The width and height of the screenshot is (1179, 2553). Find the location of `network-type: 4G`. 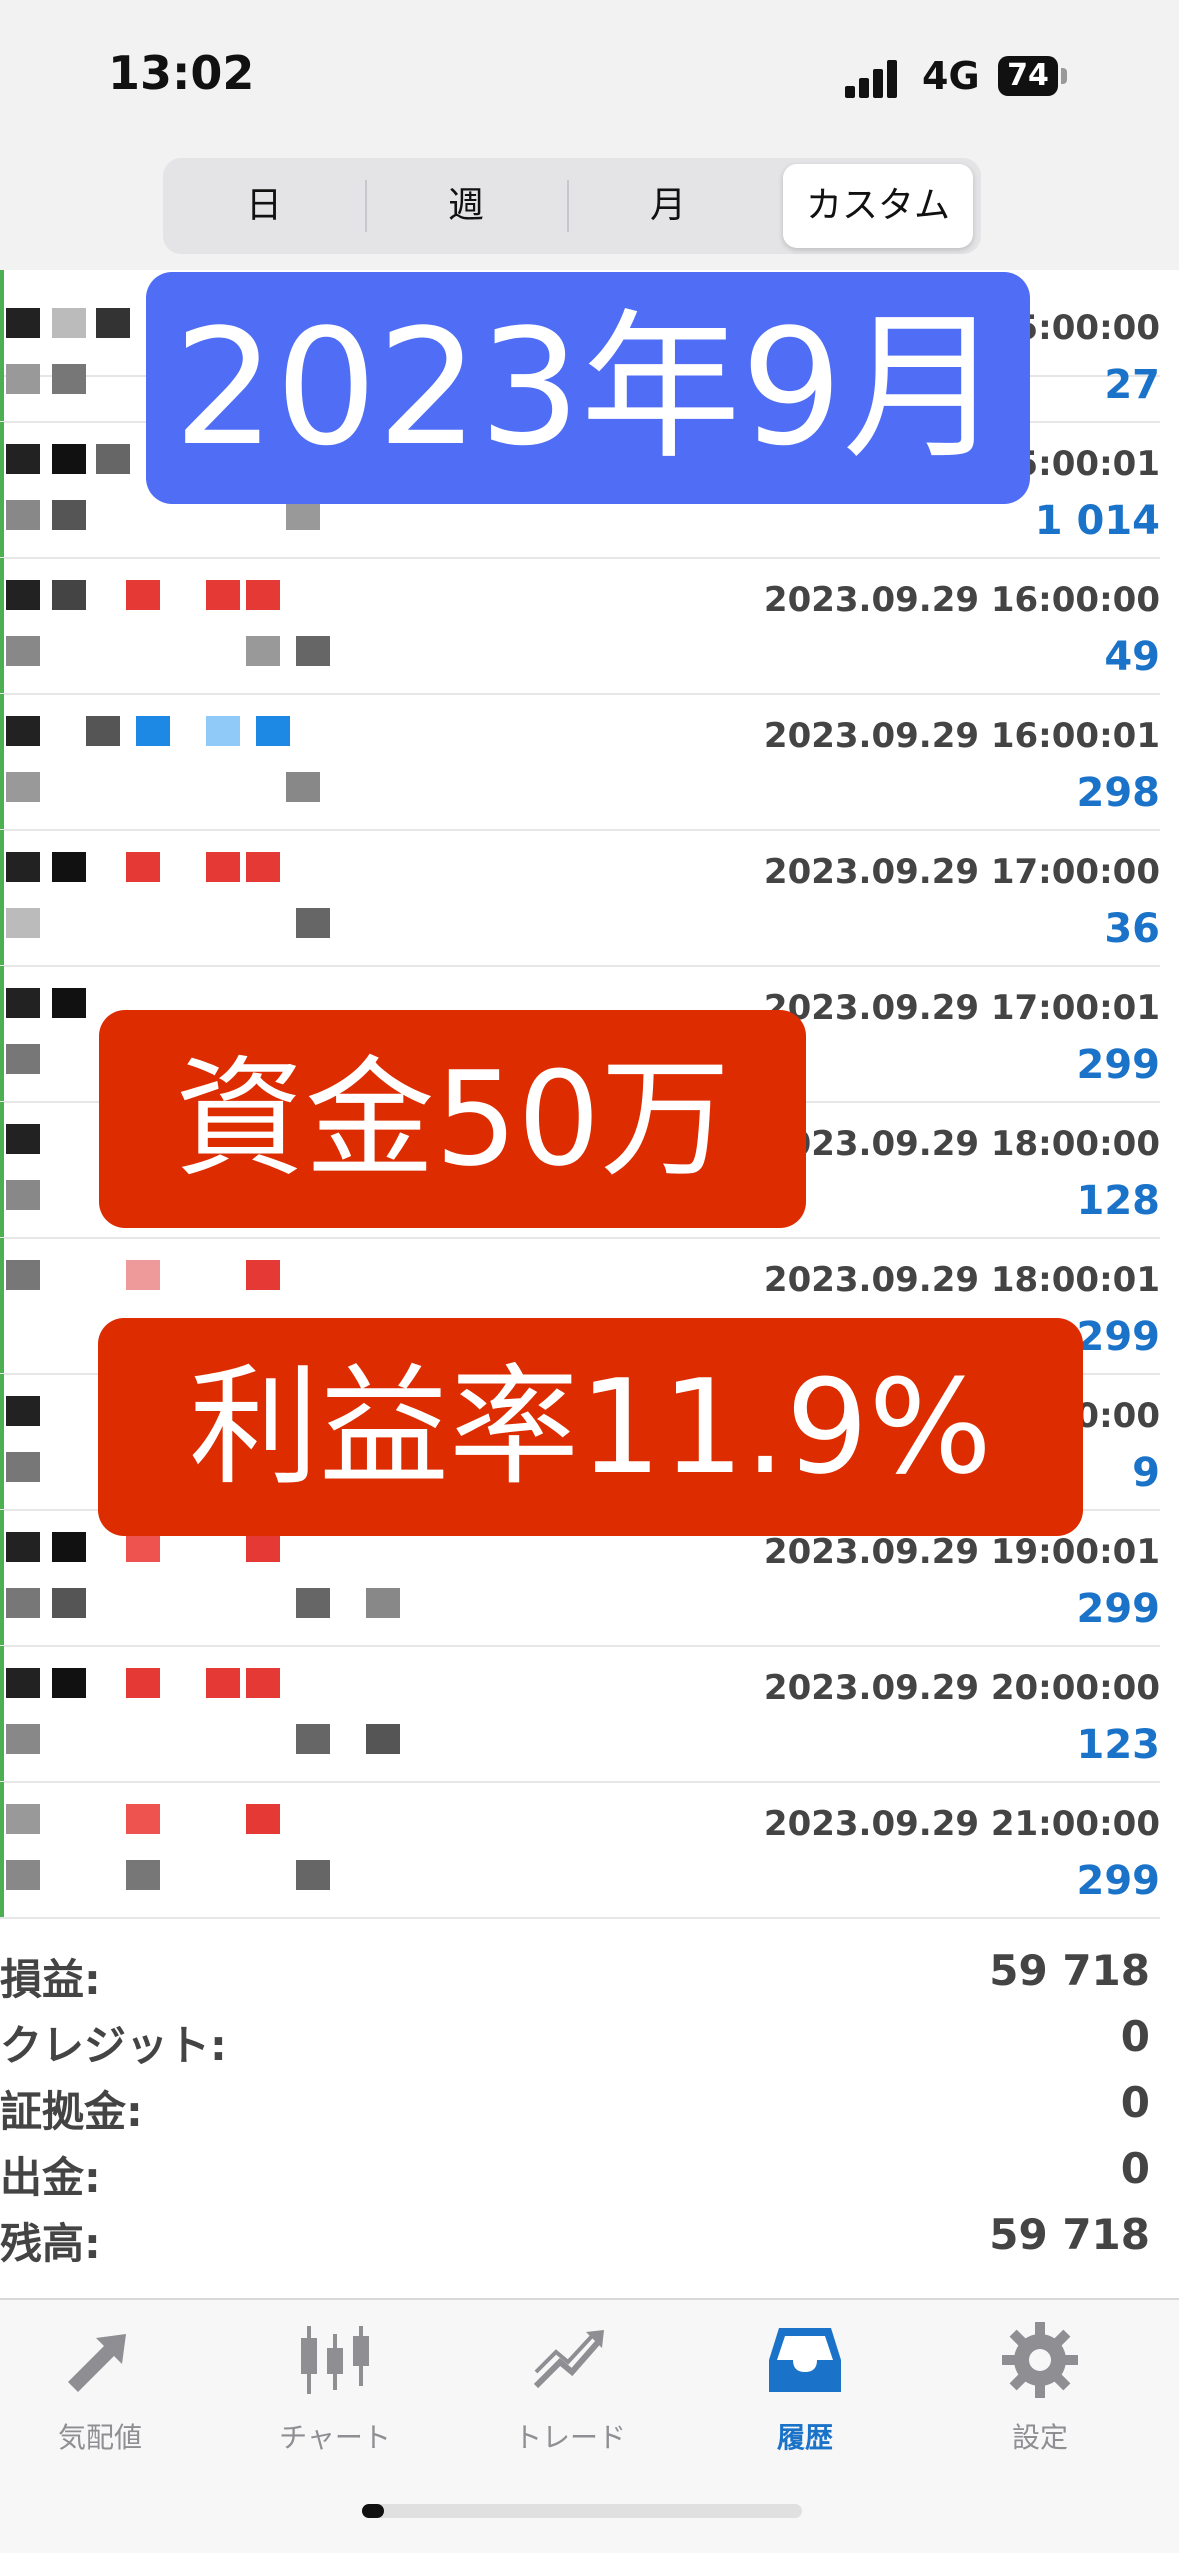

network-type: 4G is located at coordinates (951, 76).